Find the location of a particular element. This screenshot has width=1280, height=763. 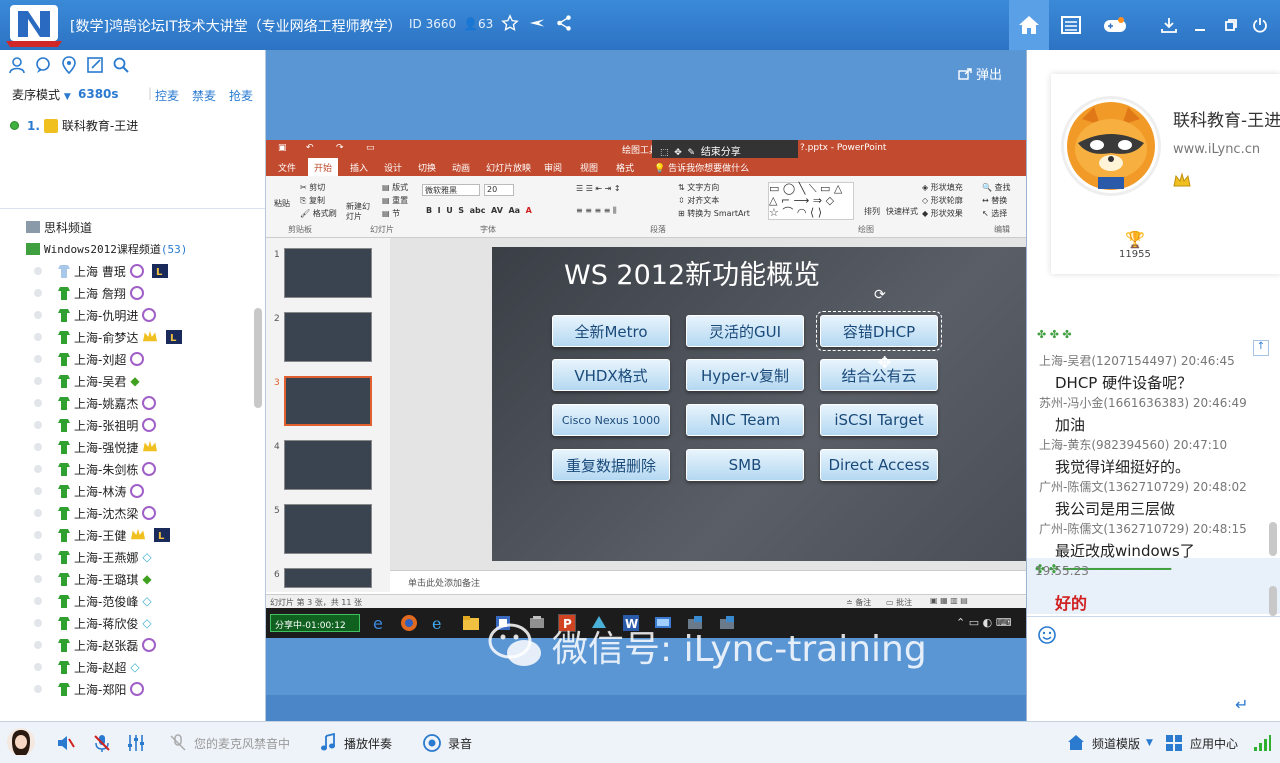

user-icon is located at coordinates (18, 66).